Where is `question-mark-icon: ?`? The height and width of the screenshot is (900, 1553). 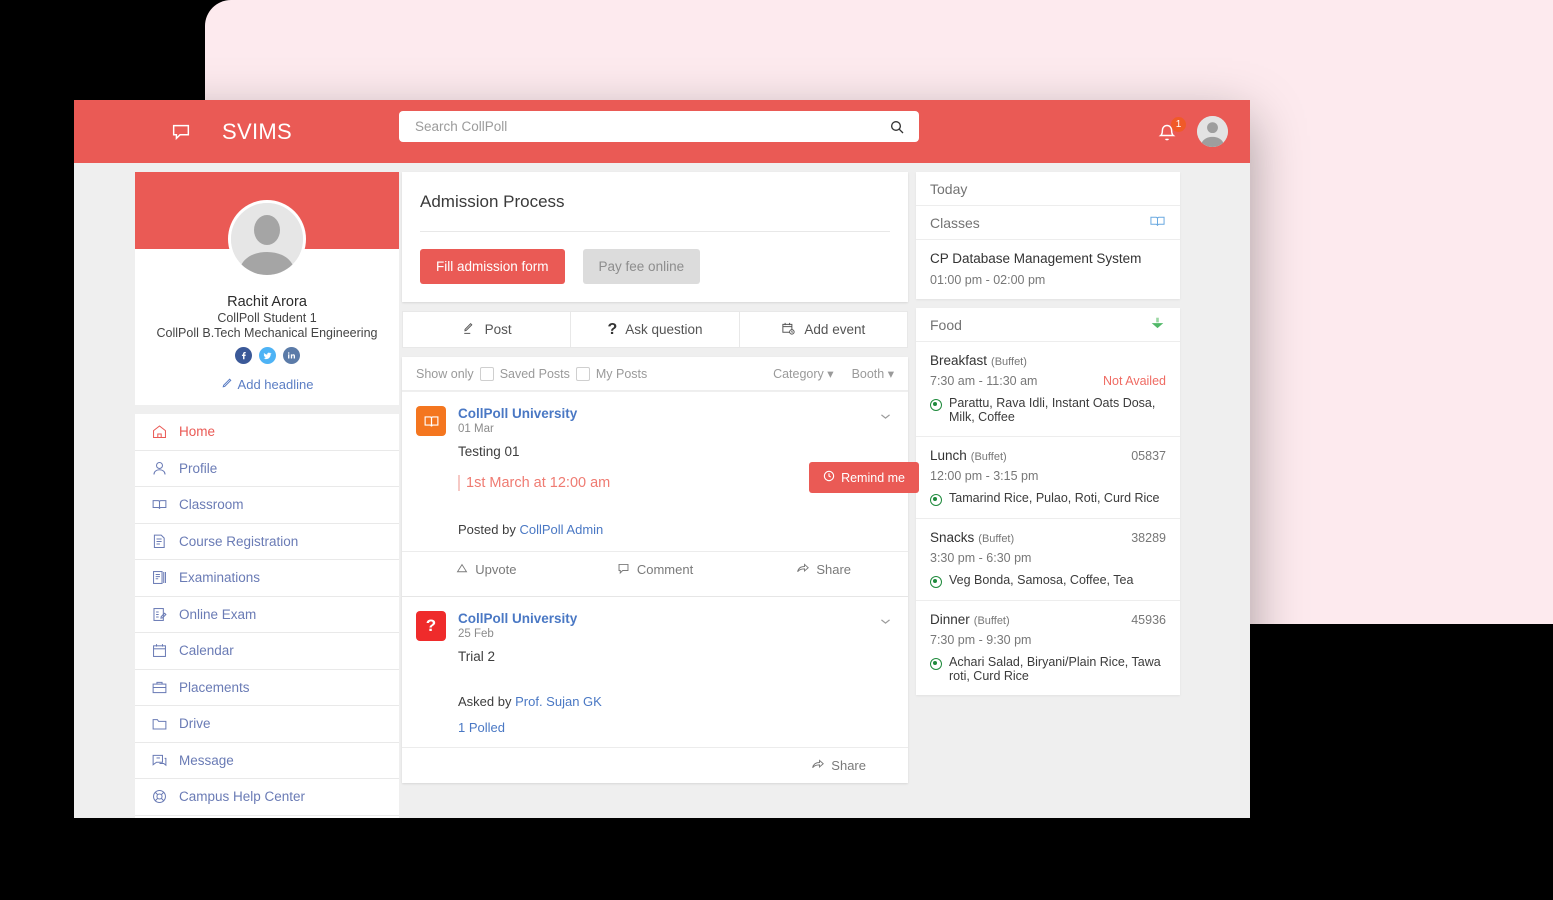
question-mark-icon: ? is located at coordinates (431, 626).